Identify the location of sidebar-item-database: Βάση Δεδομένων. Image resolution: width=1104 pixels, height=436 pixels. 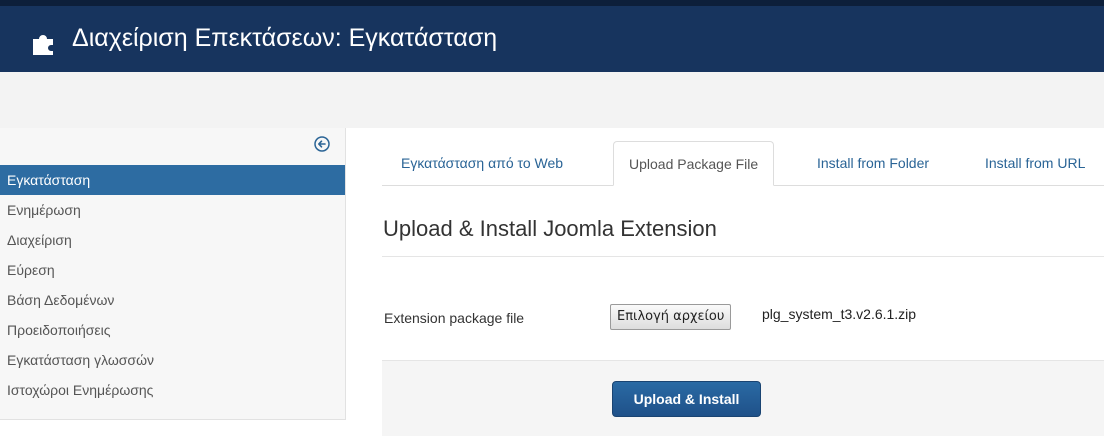
(172, 300).